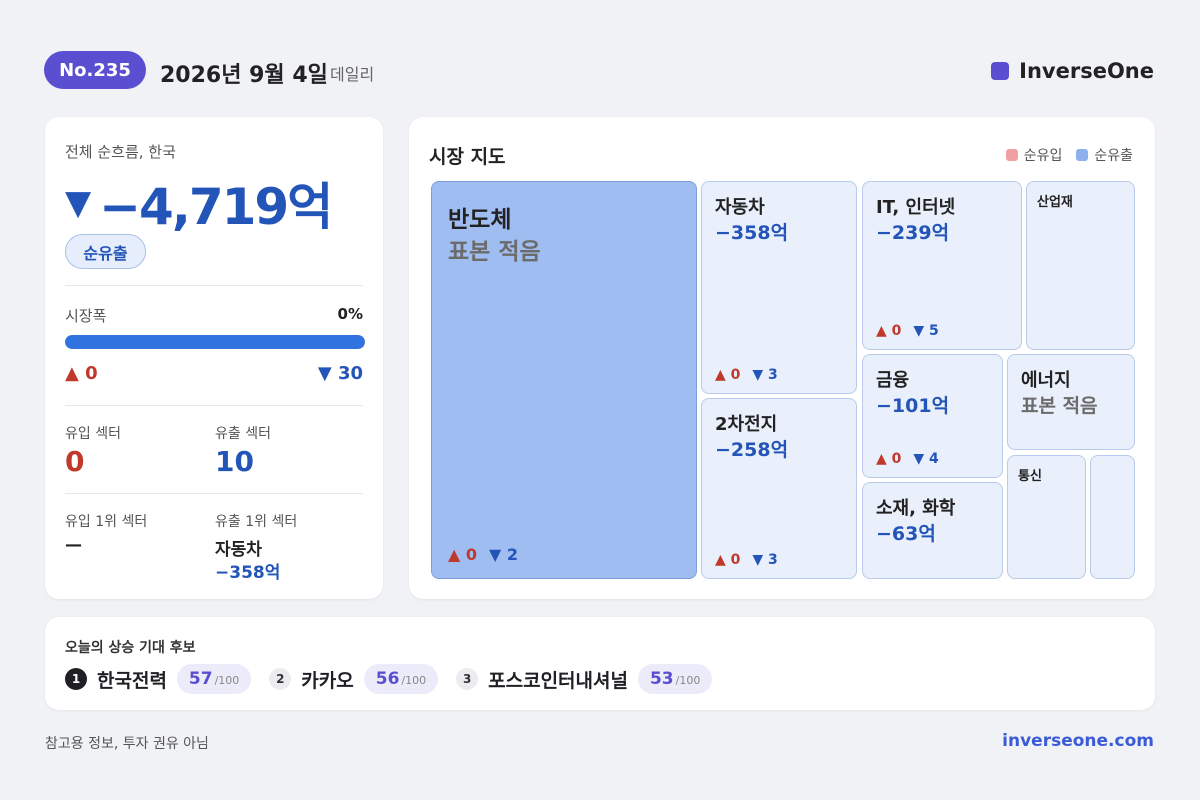  I want to click on net-flow-amount: −4,719억, so click(216, 207).